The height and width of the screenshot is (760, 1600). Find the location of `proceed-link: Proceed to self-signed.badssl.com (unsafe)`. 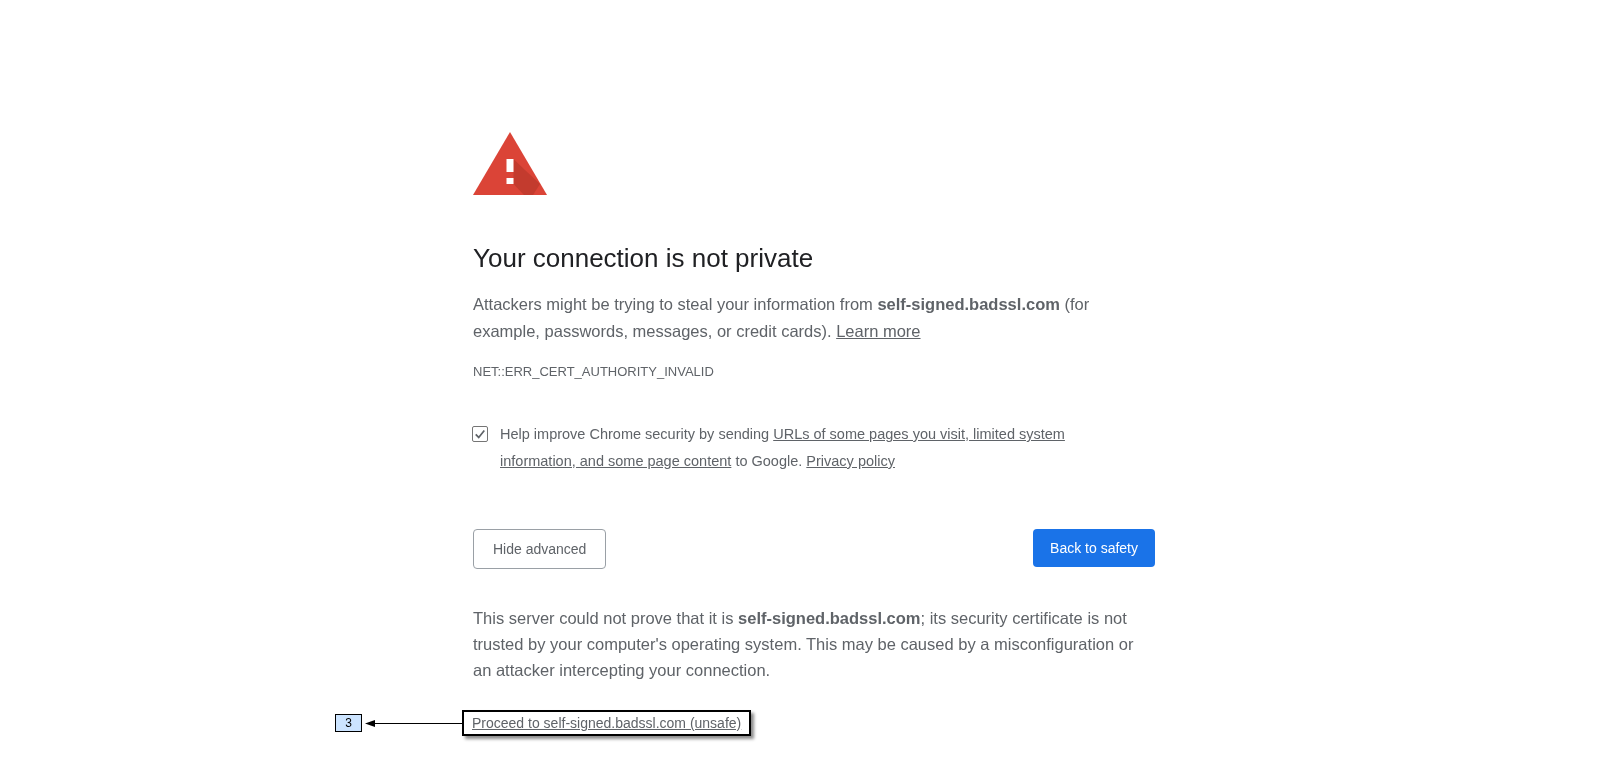

proceed-link: Proceed to self-signed.badssl.com (unsafe) is located at coordinates (607, 723).